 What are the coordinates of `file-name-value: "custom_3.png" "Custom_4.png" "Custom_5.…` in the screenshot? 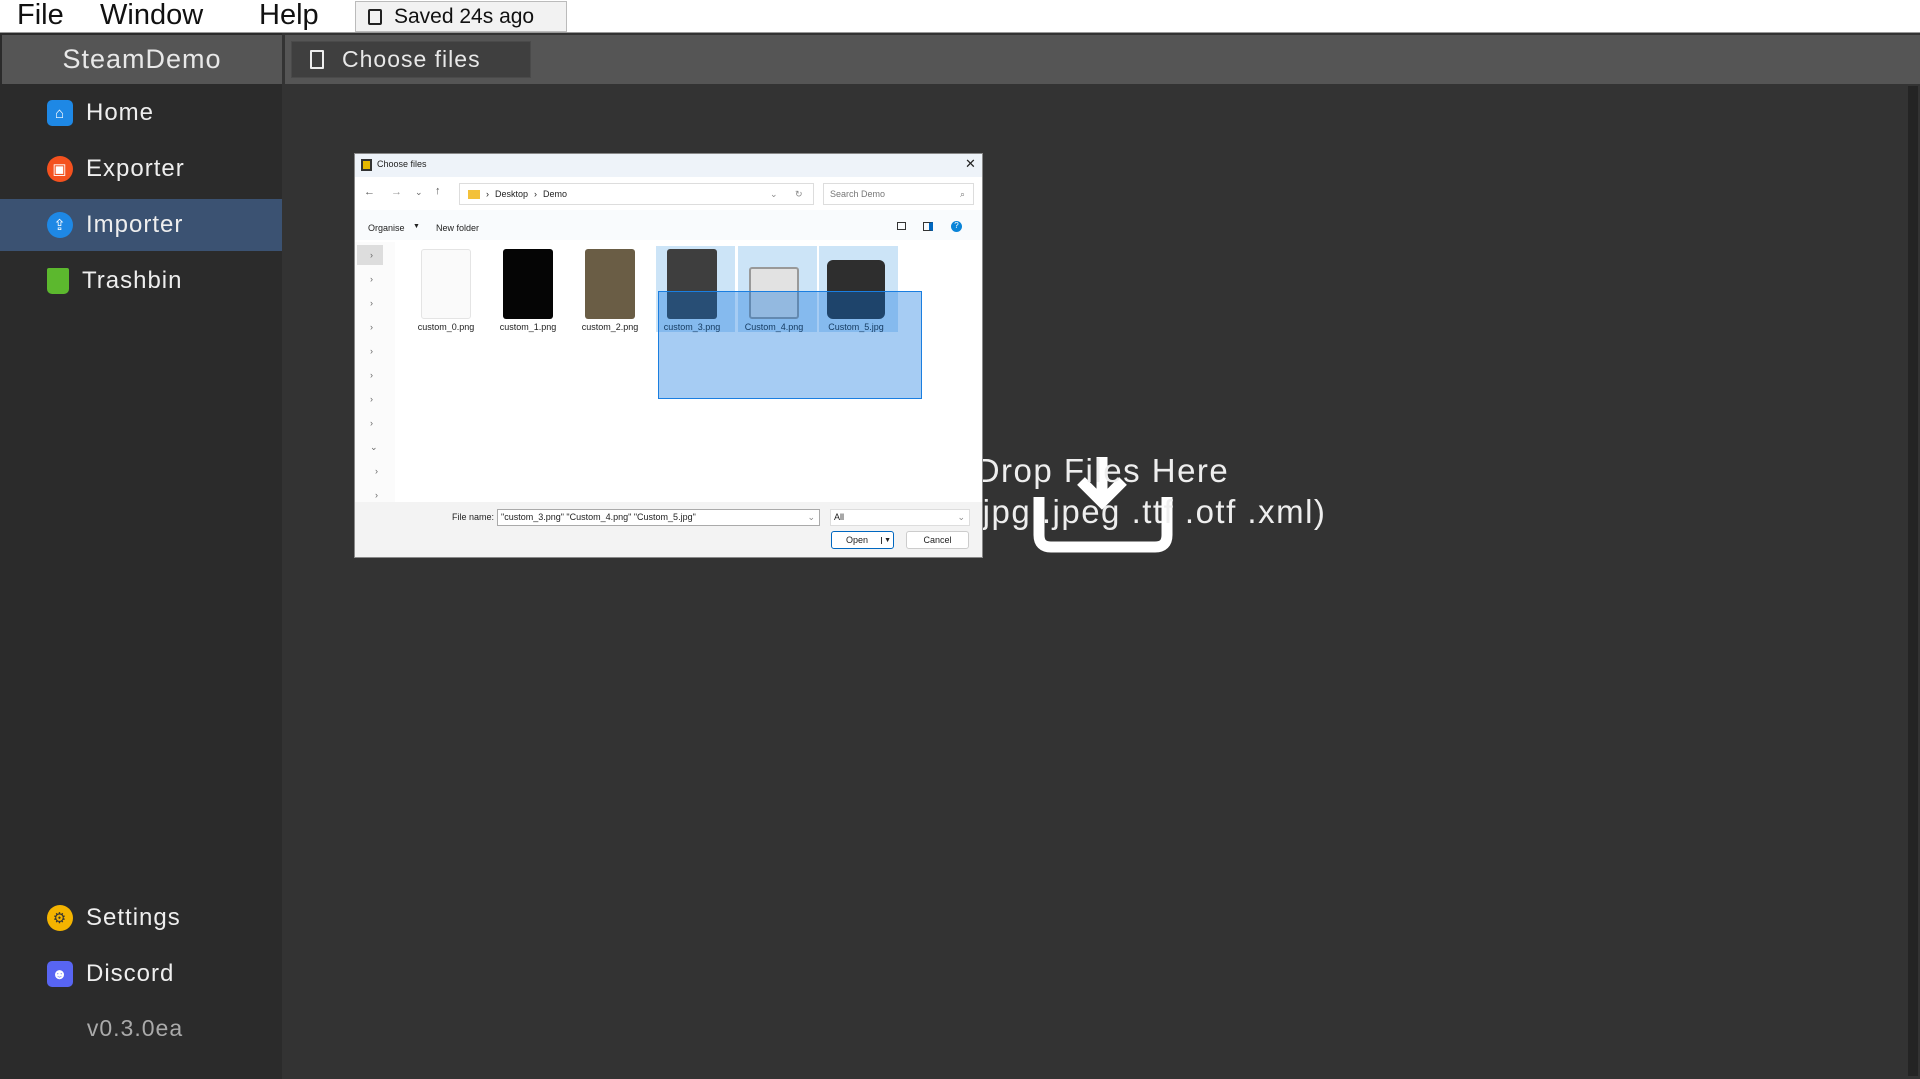 It's located at (598, 517).